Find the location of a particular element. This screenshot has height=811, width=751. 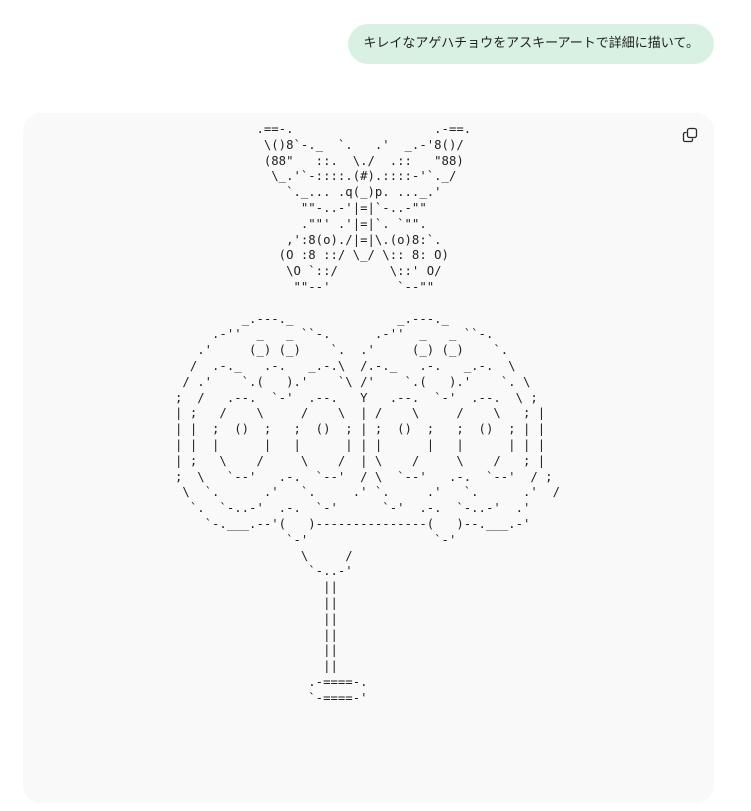

user-message-text: キレイなアゲハチョウをアスキーアートで詳細に描いて。 is located at coordinates (531, 43).